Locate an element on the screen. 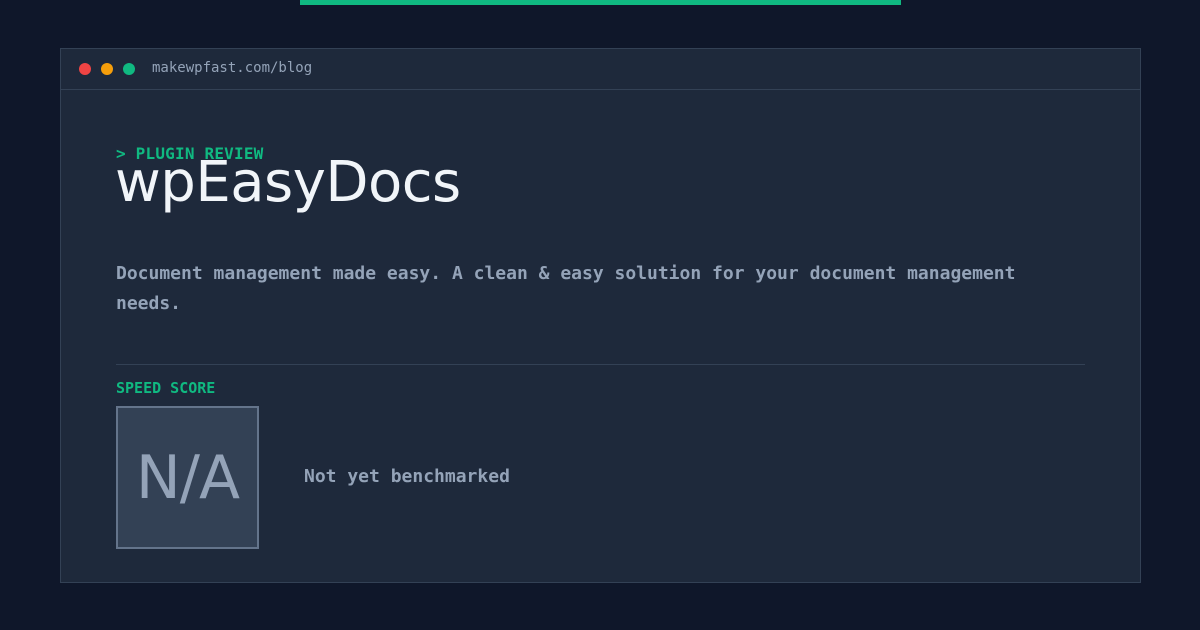 This screenshot has width=1200, height=630. speed-score-label: SPEED SCORE is located at coordinates (166, 388).